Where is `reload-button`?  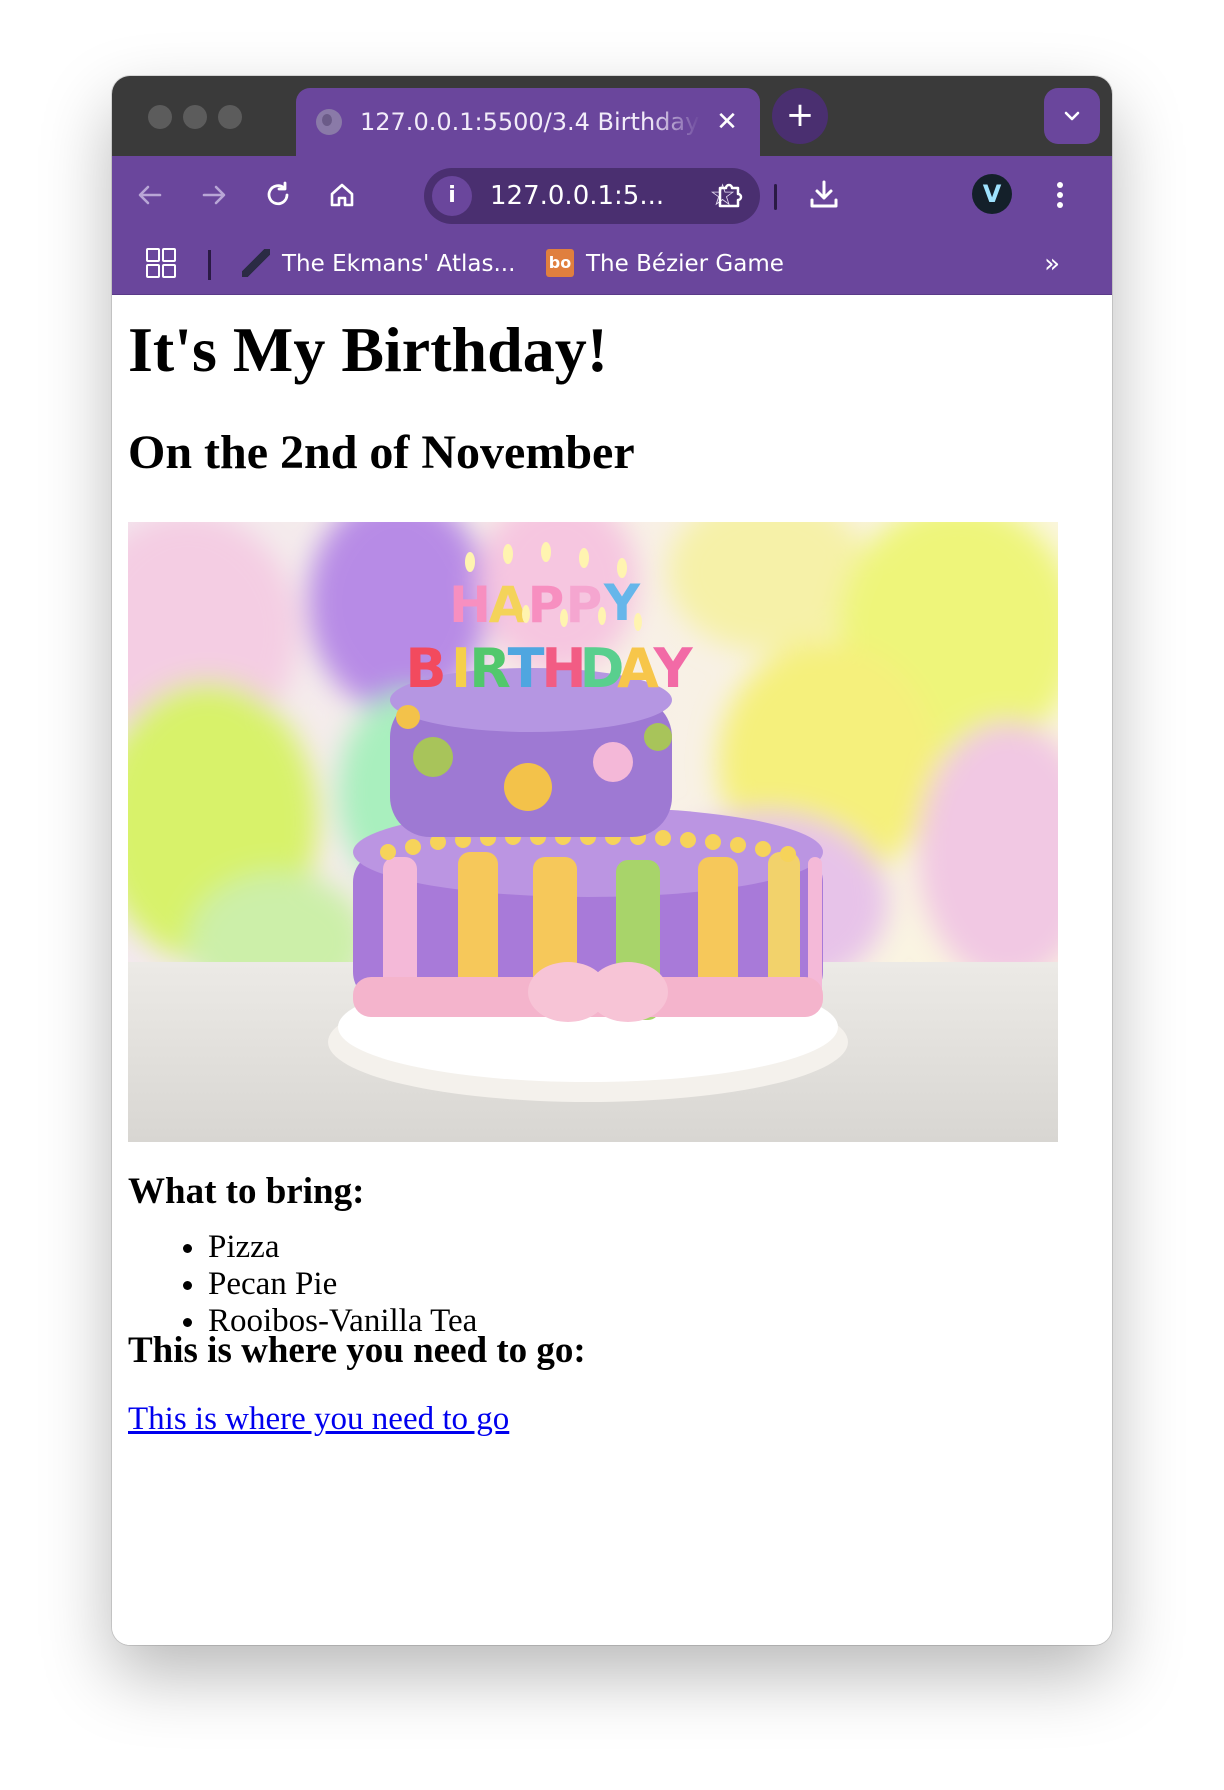 reload-button is located at coordinates (278, 195).